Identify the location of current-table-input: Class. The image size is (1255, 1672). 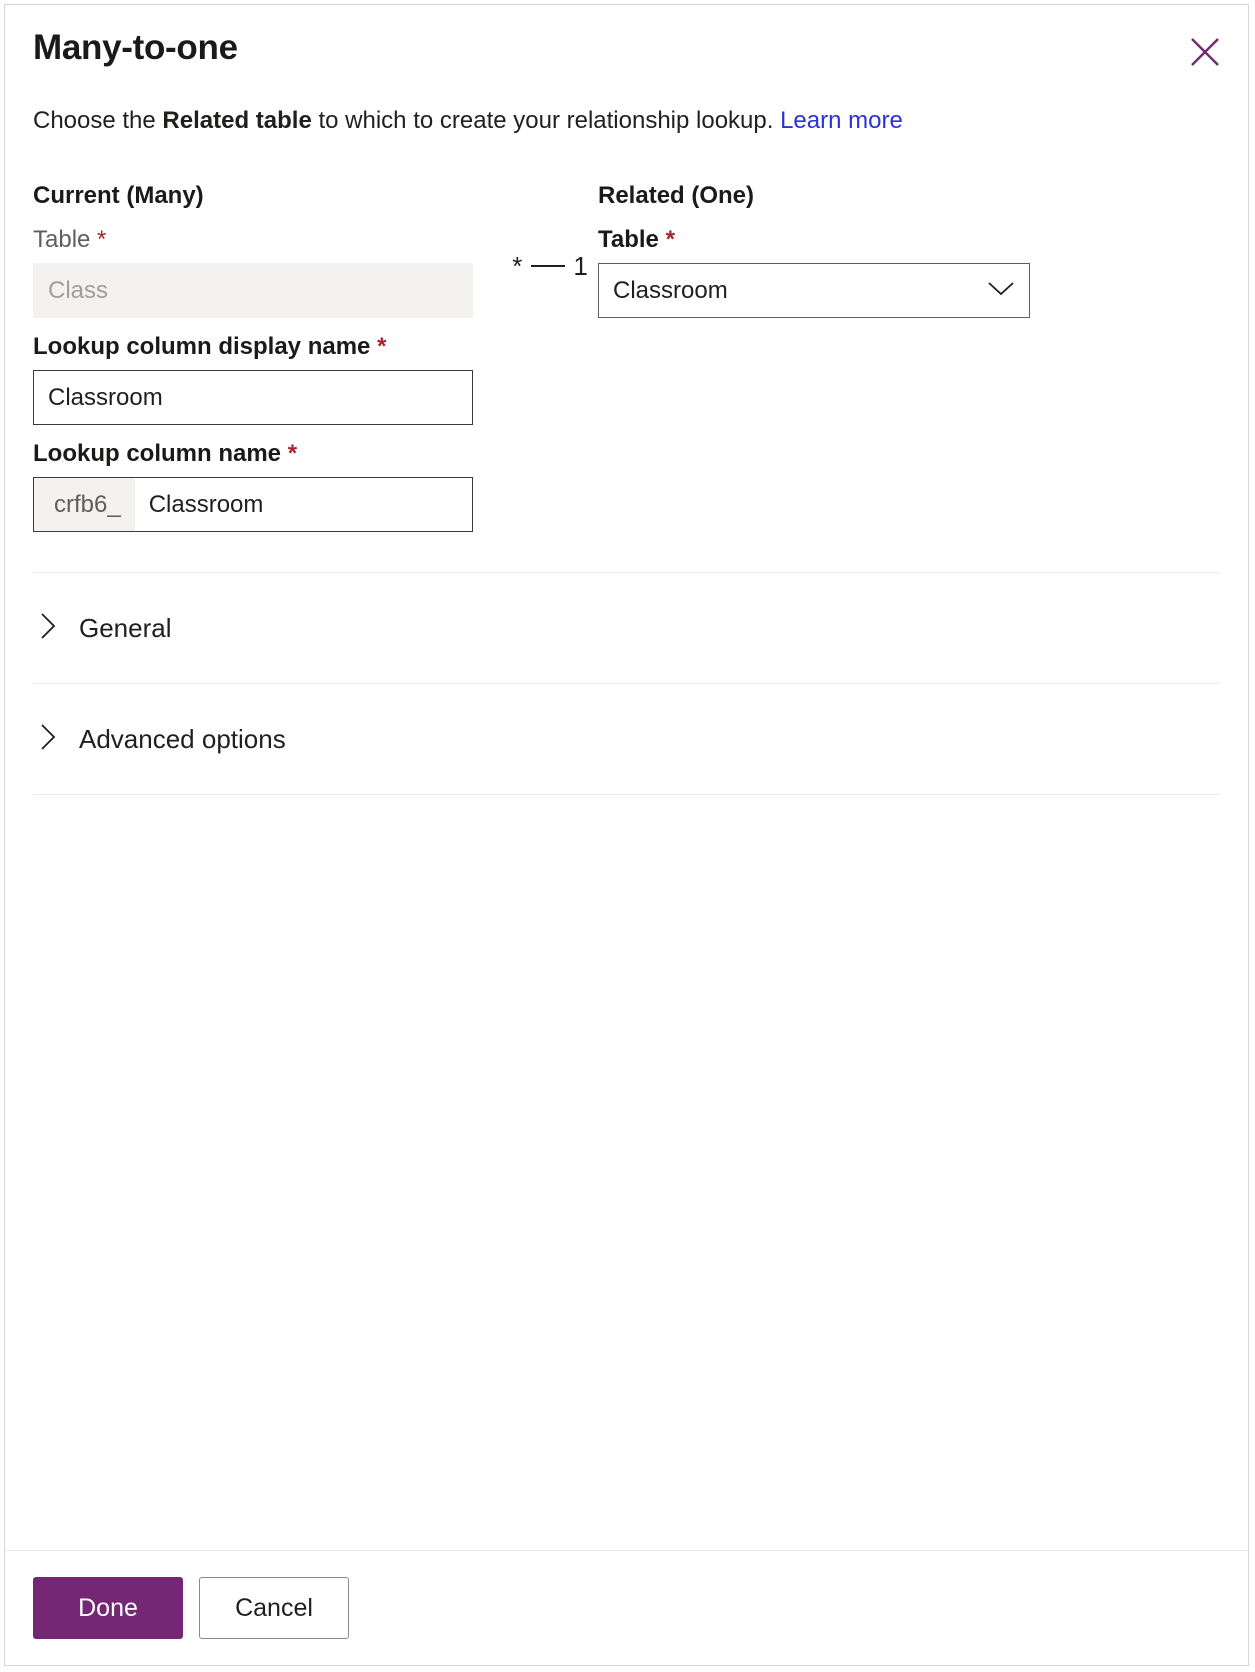
(253, 291).